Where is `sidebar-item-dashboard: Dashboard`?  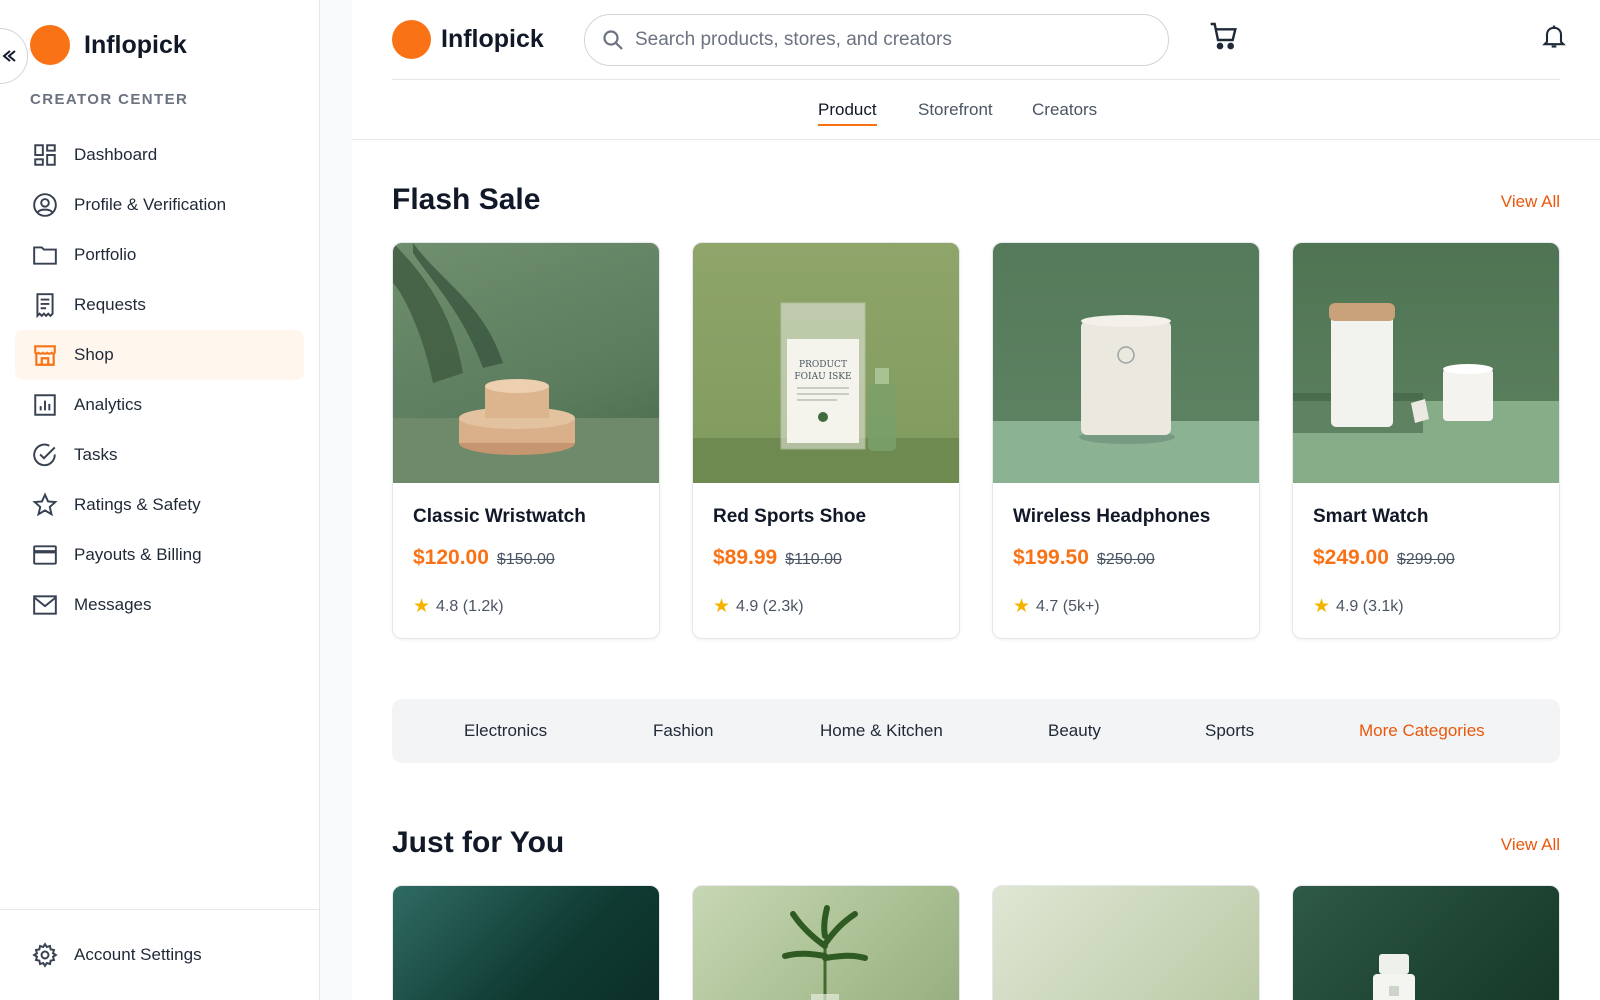
sidebar-item-dashboard: Dashboard is located at coordinates (159, 155).